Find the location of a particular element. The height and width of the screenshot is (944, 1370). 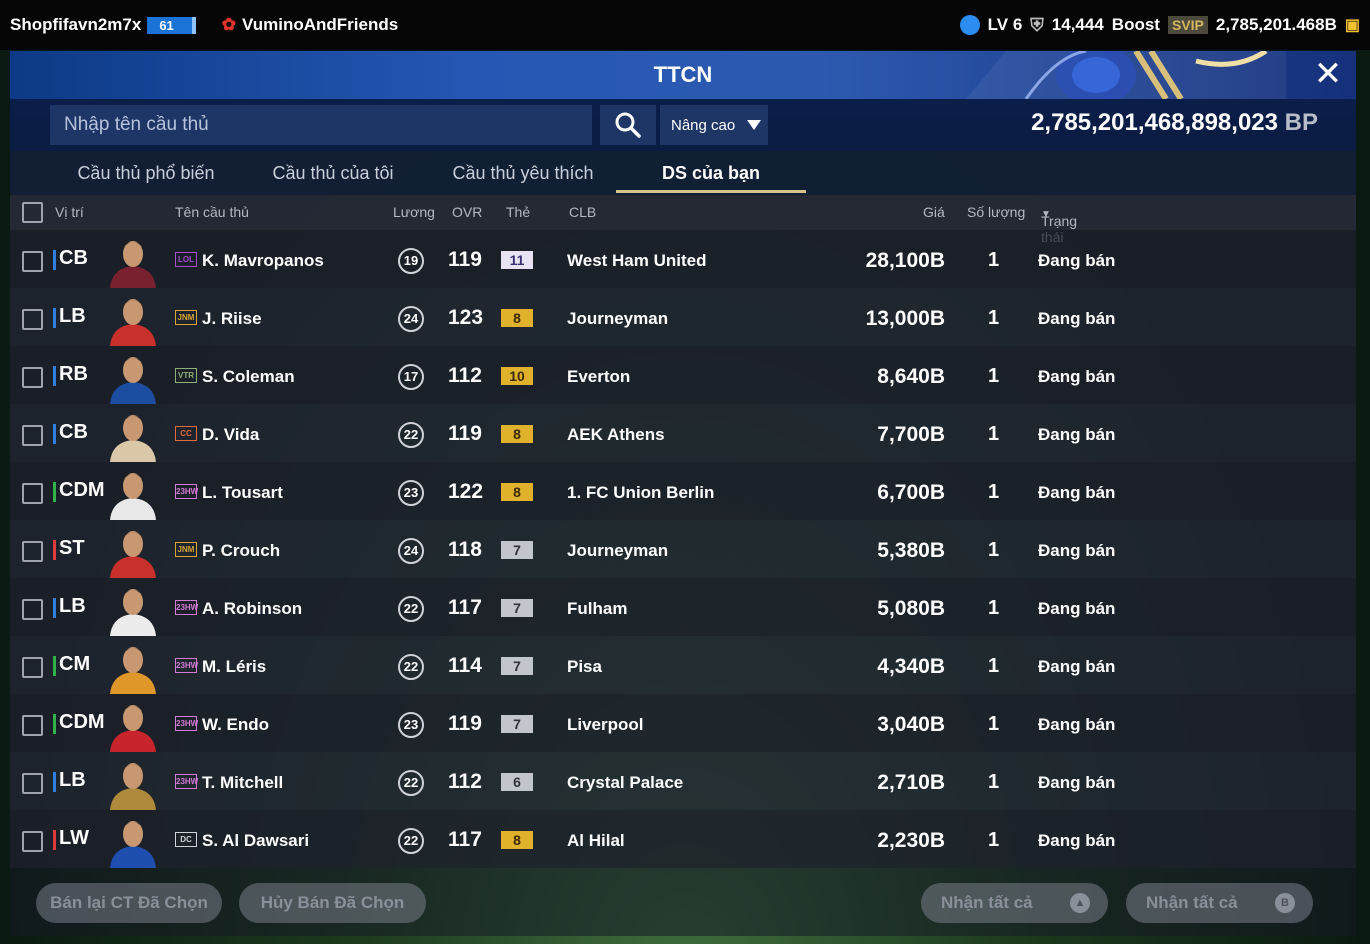

tab-your-listings: DS của bạn is located at coordinates (711, 173).